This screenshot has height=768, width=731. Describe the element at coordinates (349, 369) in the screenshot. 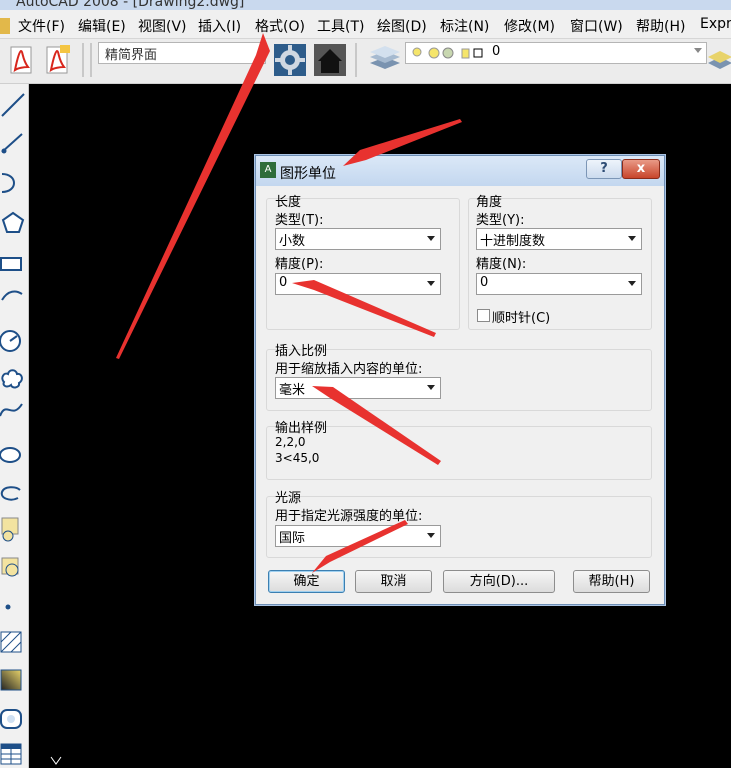

I see `insert-scale-desc: 用于缩放插入内容的单位:` at that location.